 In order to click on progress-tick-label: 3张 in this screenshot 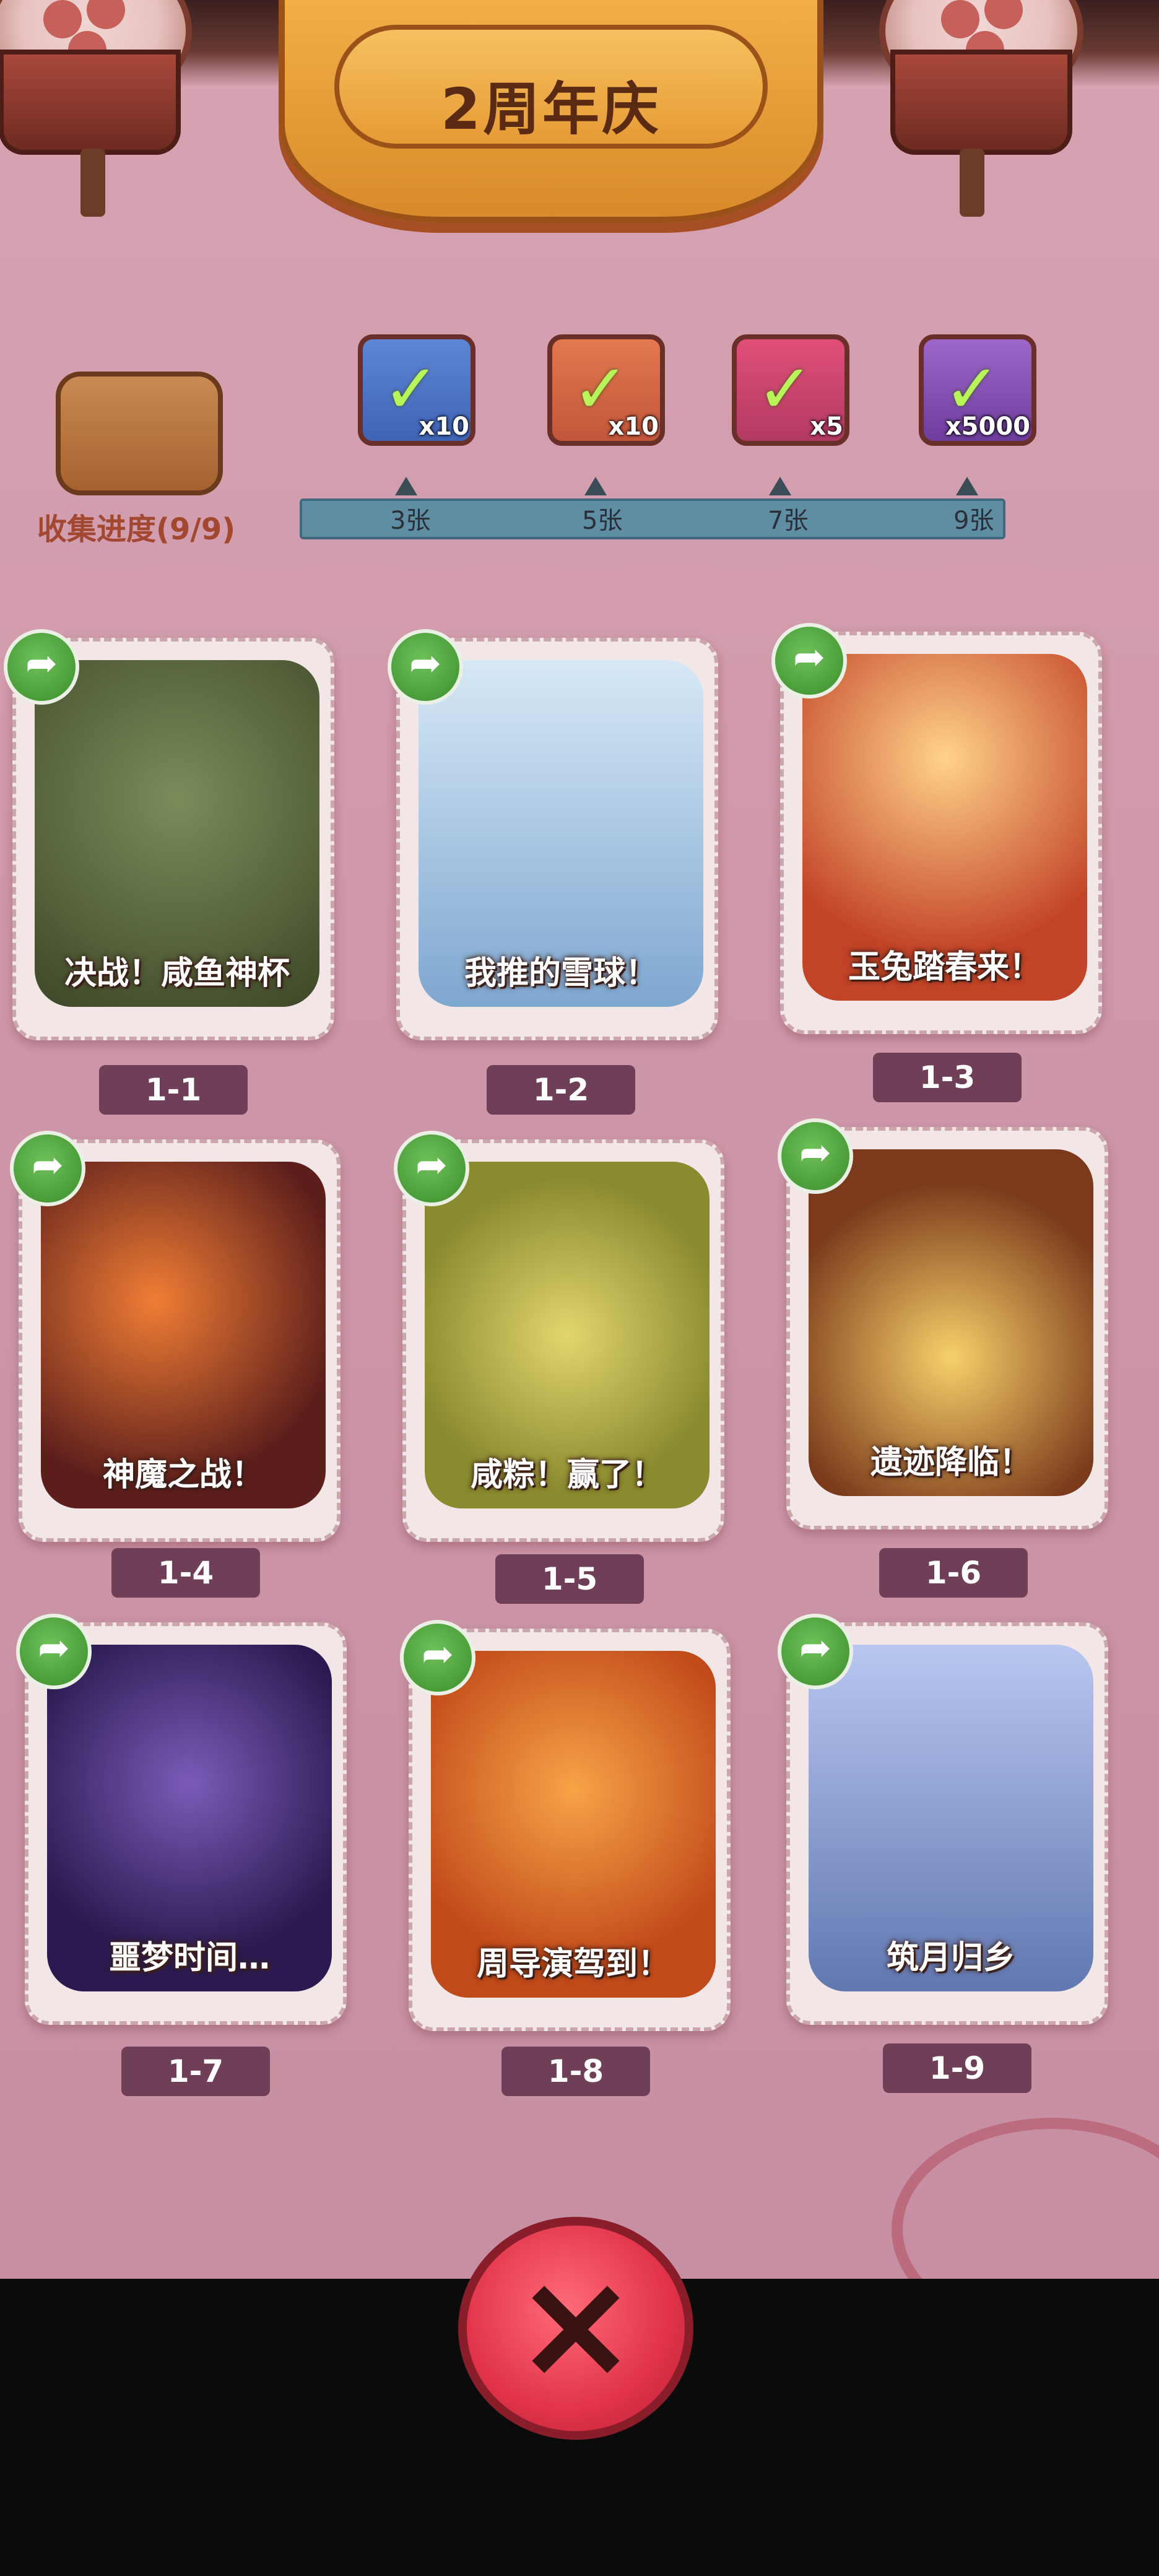, I will do `click(410, 521)`.